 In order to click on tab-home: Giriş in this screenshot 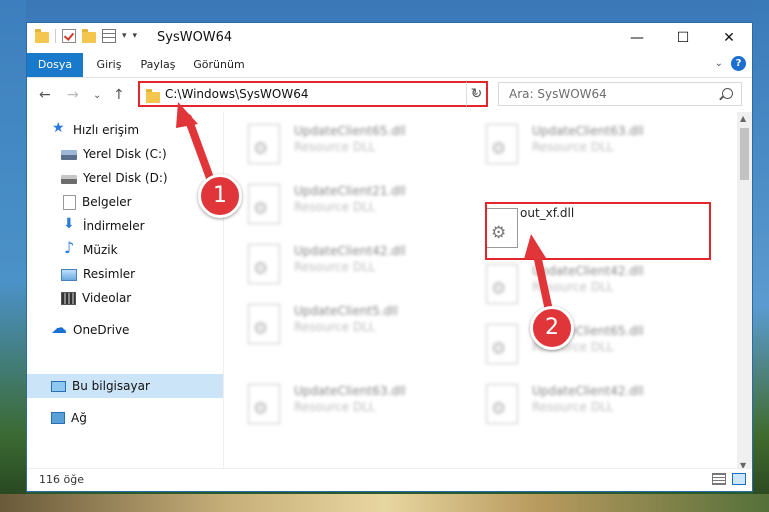, I will do `click(109, 65)`.